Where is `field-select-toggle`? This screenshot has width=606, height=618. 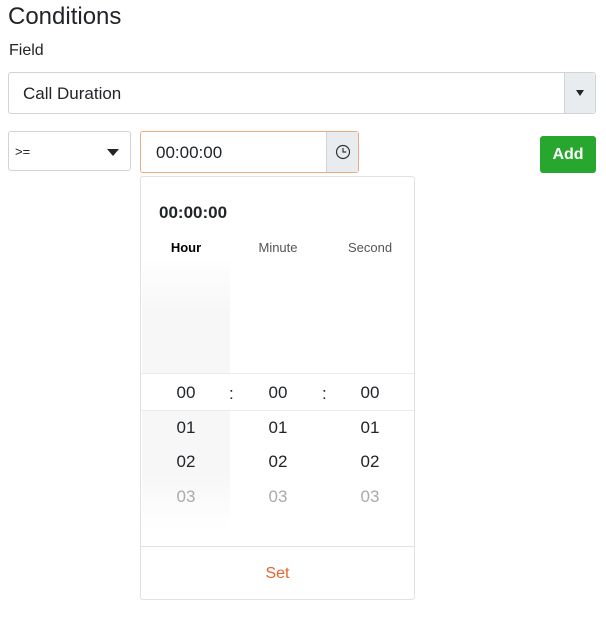 field-select-toggle is located at coordinates (579, 93).